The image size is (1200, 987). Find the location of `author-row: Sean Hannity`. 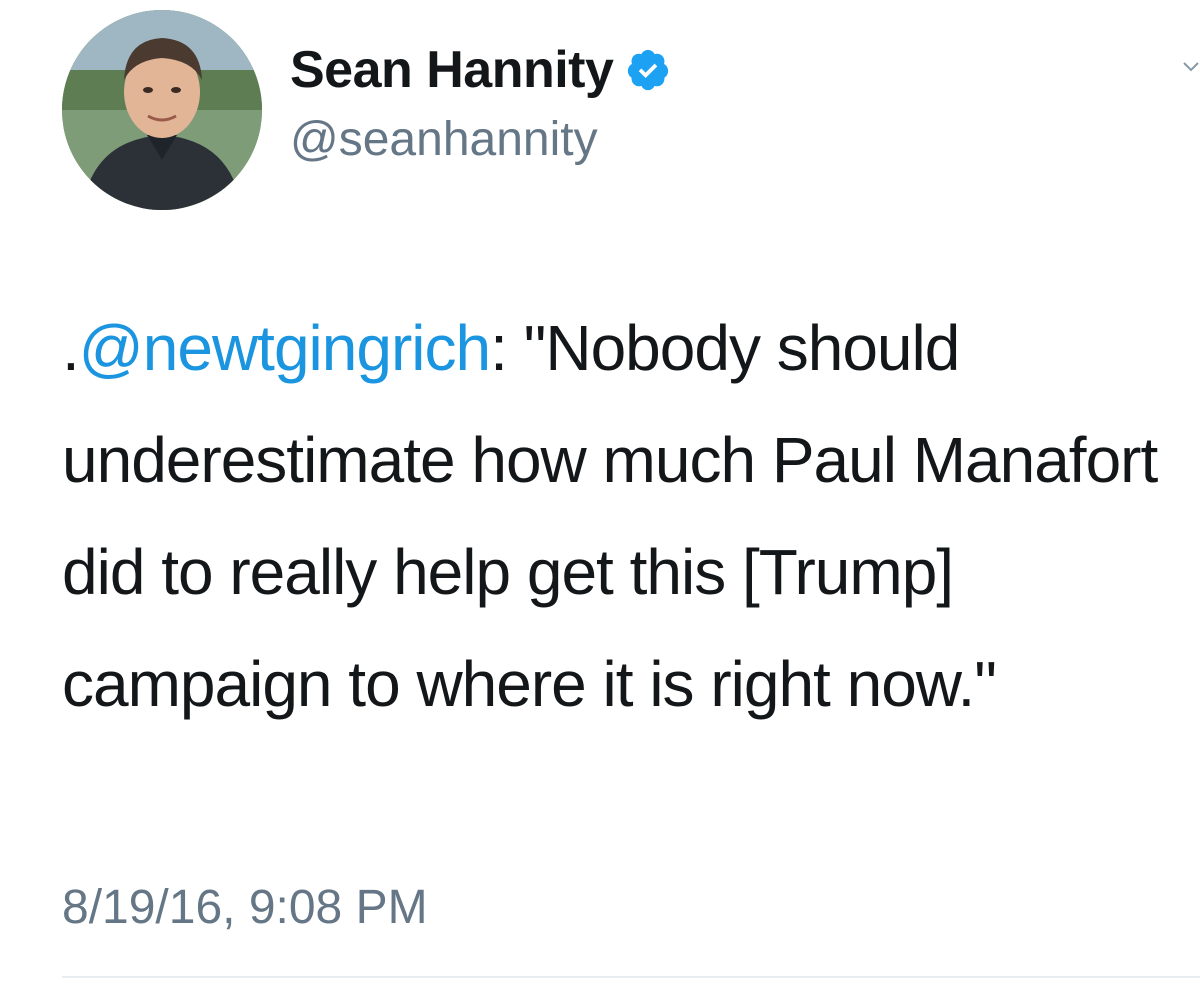

author-row: Sean Hannity is located at coordinates (480, 70).